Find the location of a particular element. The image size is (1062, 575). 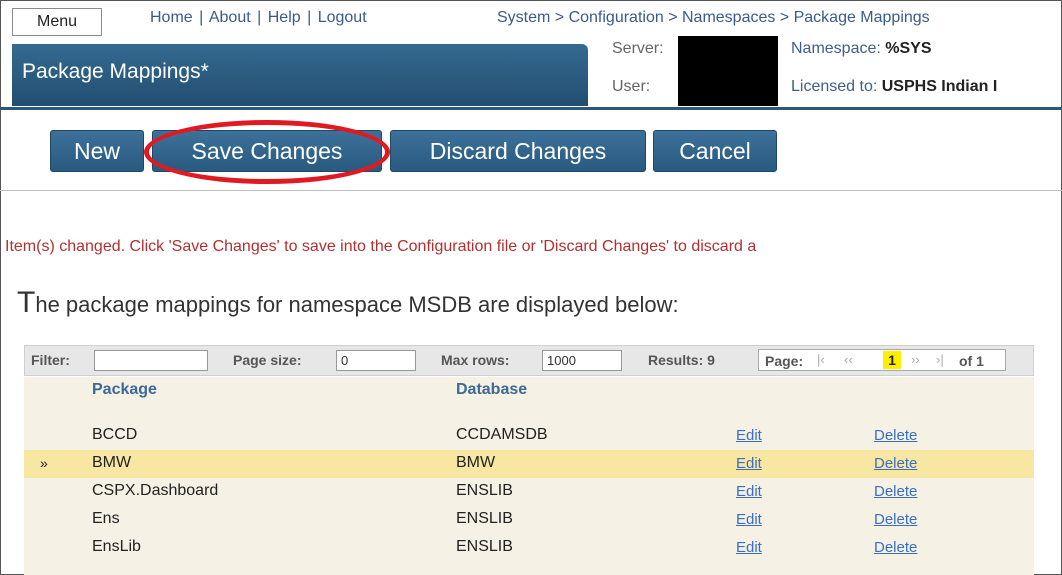

page-count: of 1 is located at coordinates (971, 361).